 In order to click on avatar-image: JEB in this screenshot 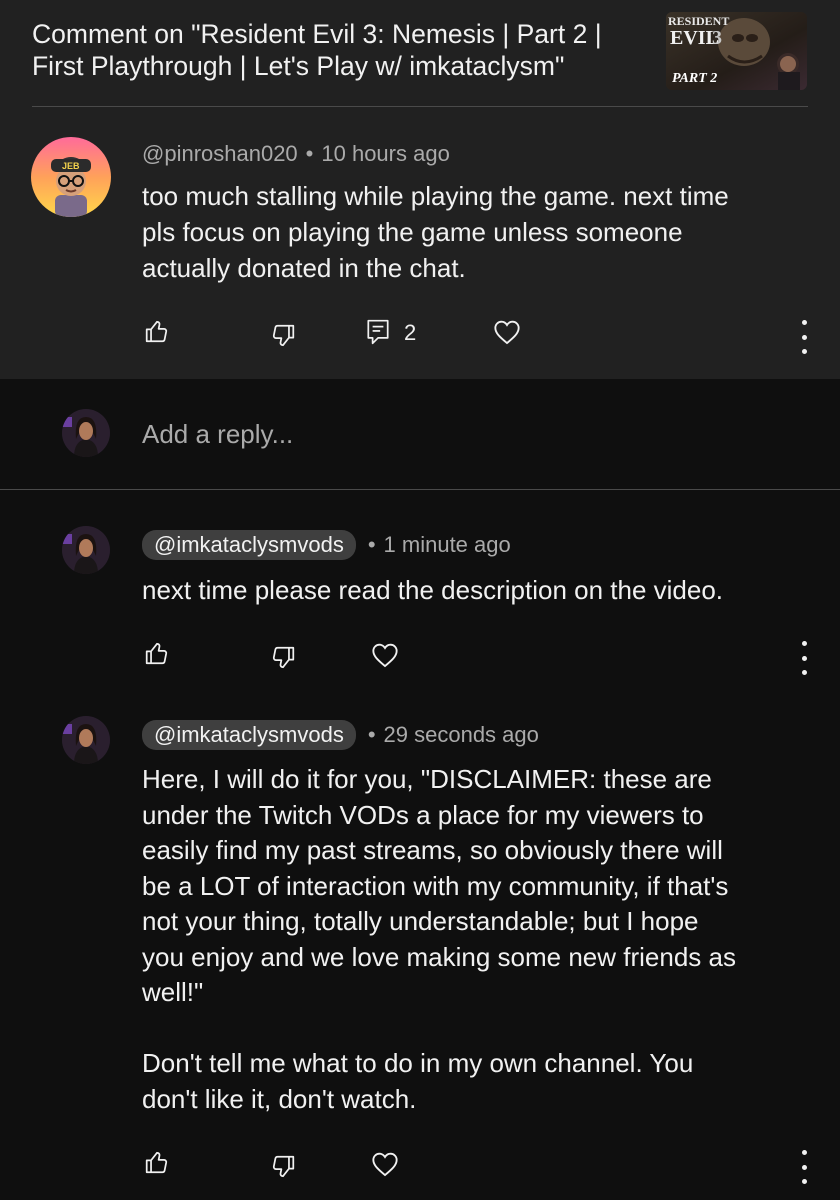, I will do `click(71, 177)`.